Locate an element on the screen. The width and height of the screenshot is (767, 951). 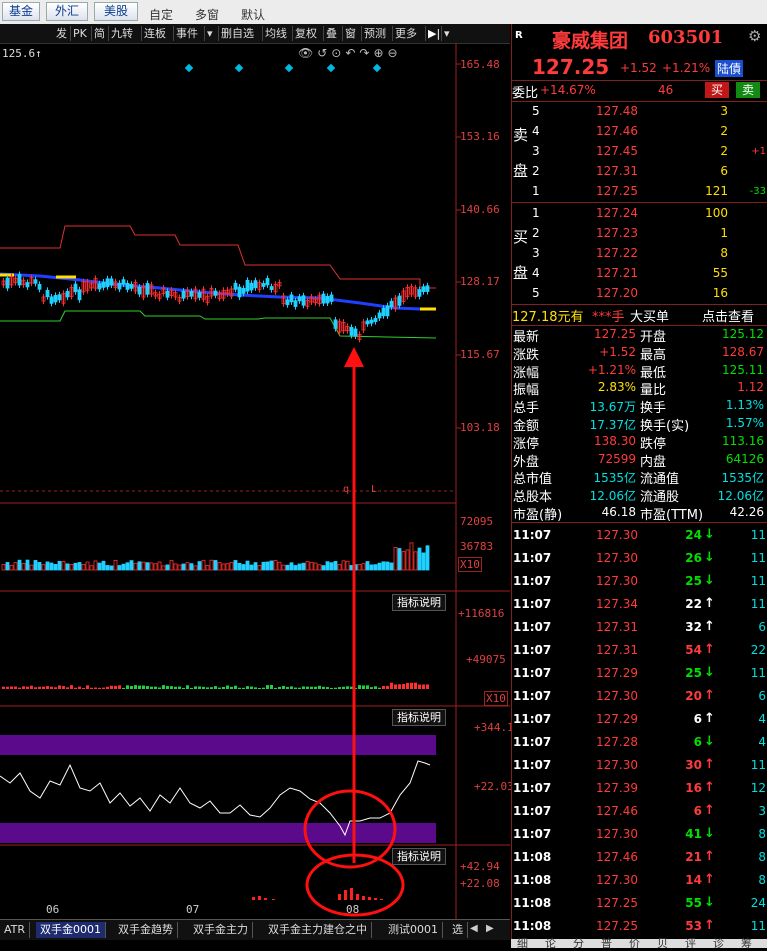
sell-order-row: 5 127.48 3 is located at coordinates (639, 112).